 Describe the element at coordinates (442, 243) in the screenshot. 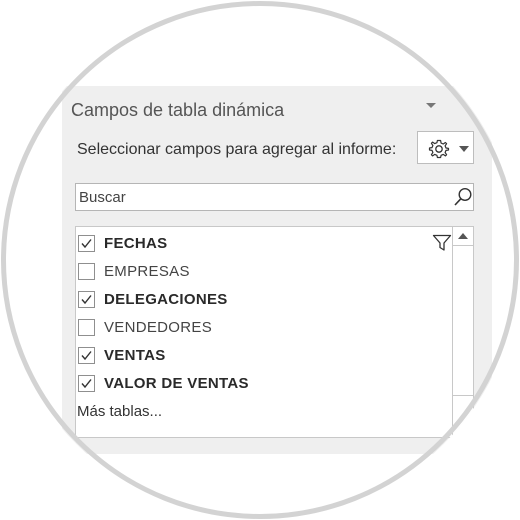

I see `filter-icon` at that location.